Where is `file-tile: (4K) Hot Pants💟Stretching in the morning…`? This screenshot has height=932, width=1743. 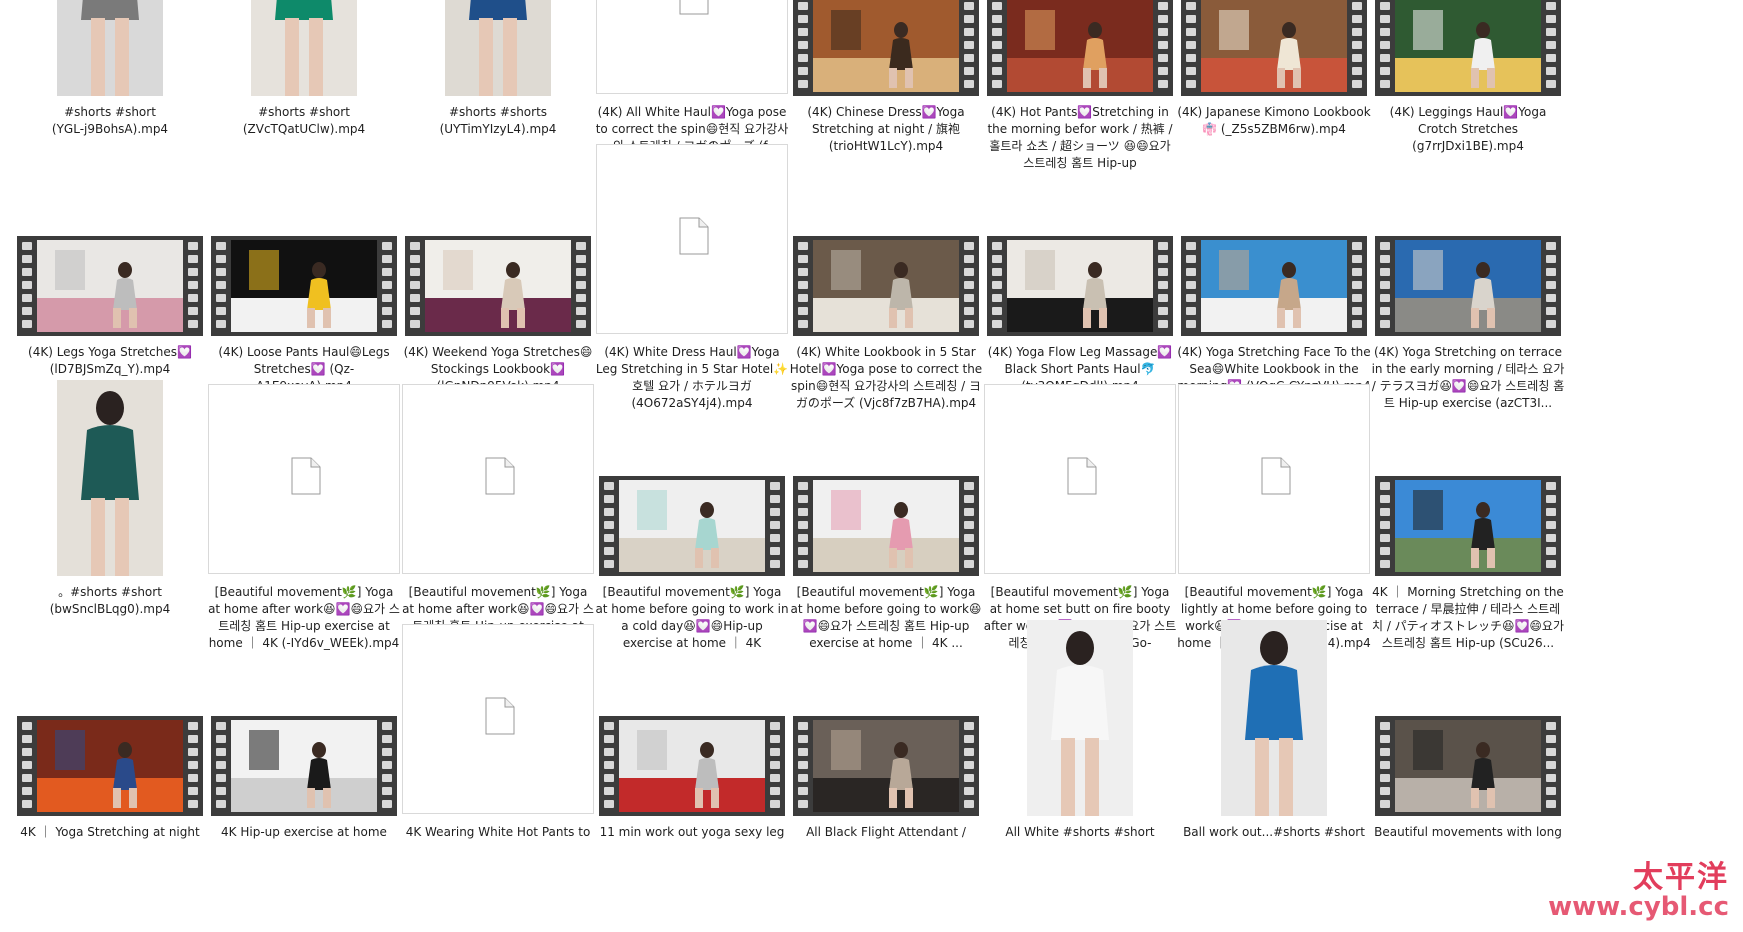 file-tile: (4K) Hot Pants💟Stretching in the morning… is located at coordinates (1080, 85).